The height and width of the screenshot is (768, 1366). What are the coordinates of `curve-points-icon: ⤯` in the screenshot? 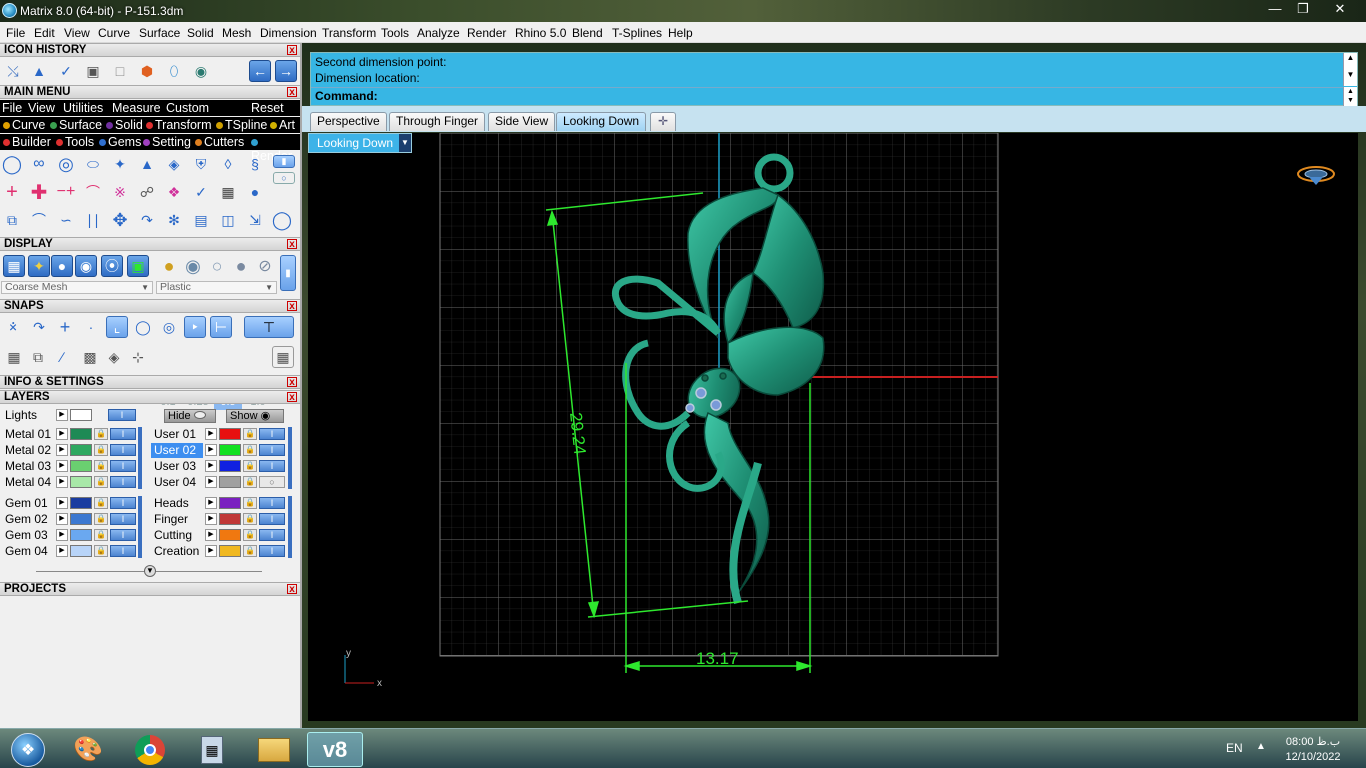 It's located at (13, 71).